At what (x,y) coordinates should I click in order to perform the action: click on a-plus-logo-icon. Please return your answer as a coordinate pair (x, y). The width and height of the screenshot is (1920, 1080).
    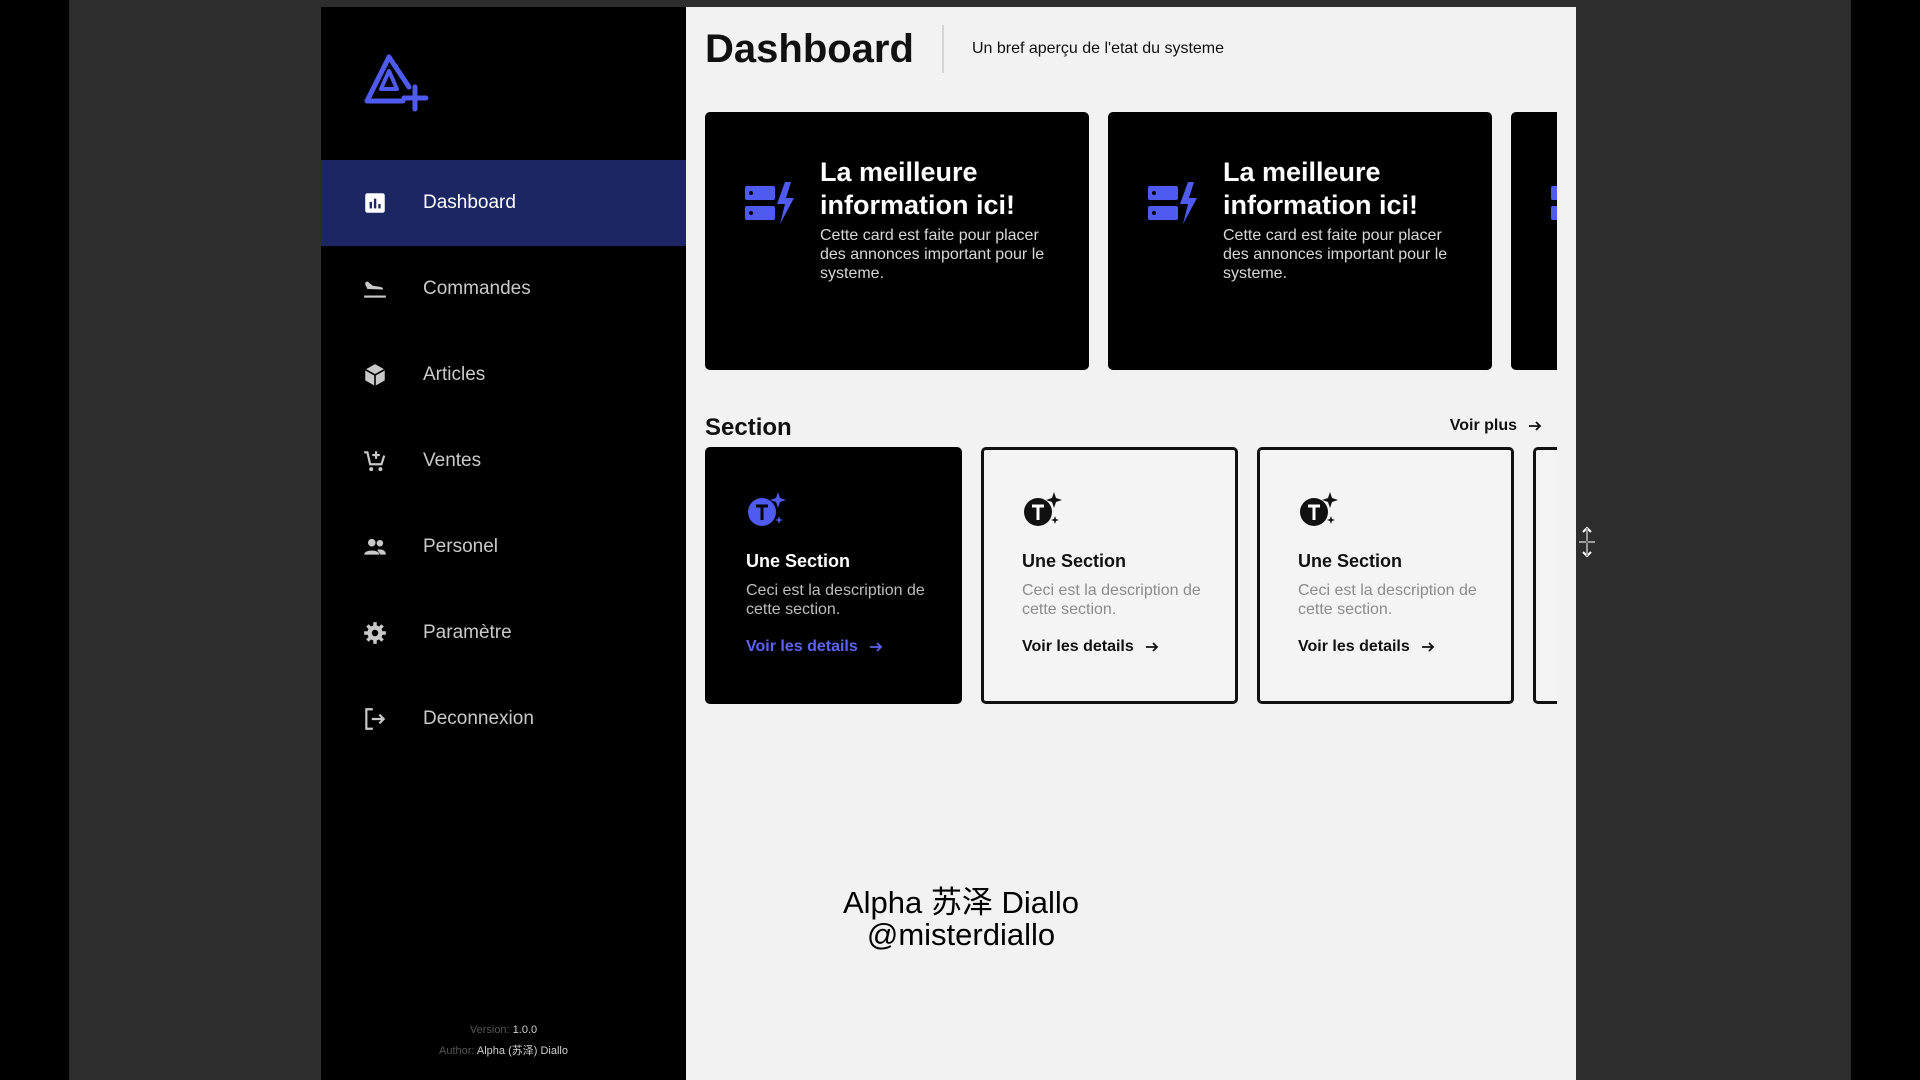
    Looking at the image, I should click on (395, 85).